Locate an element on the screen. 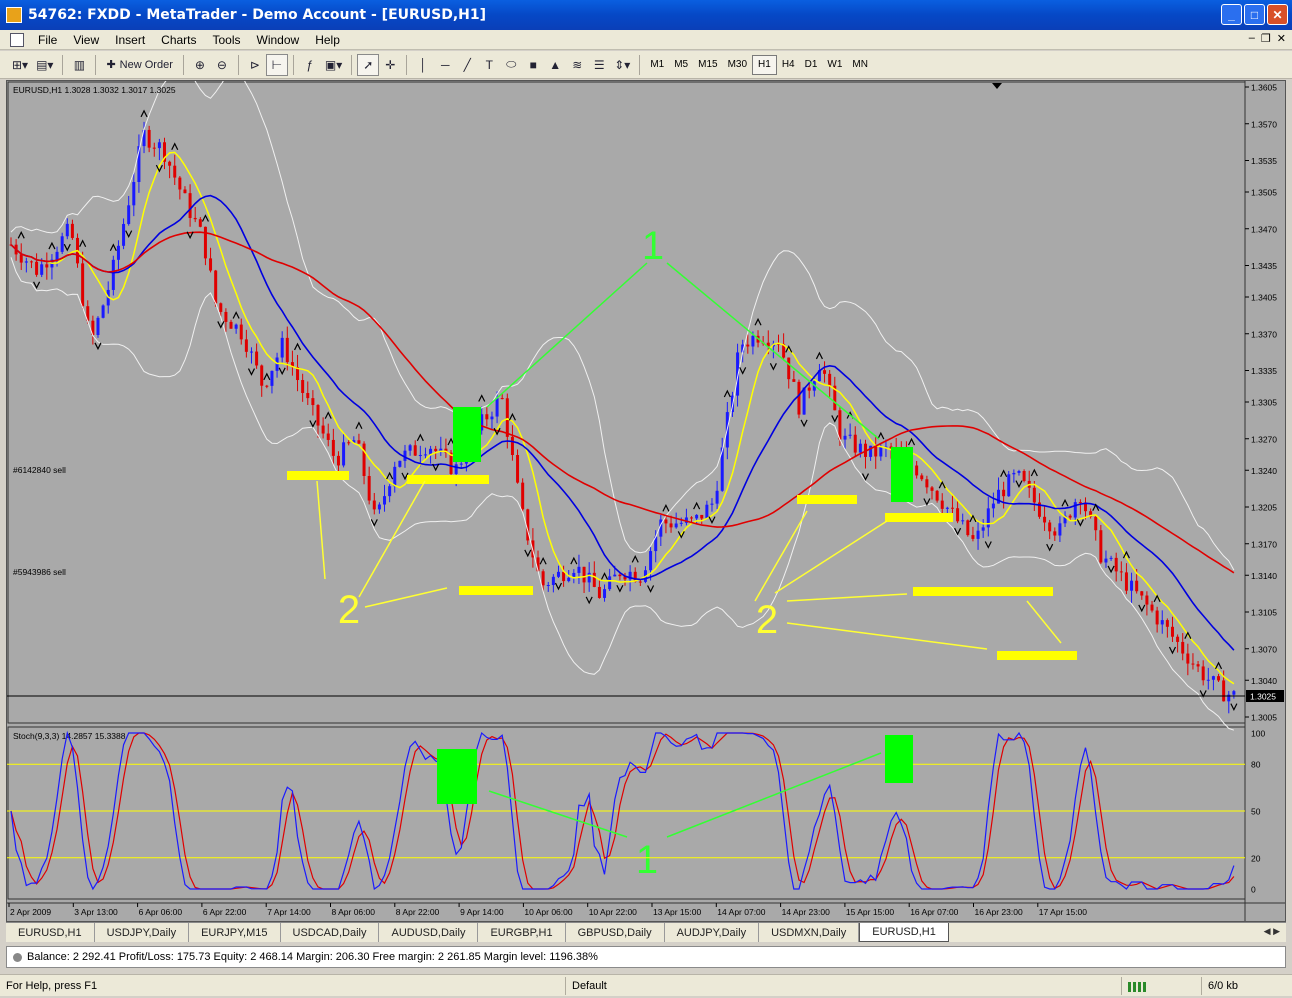  rectangle-tool-button: ■ is located at coordinates (533, 65).